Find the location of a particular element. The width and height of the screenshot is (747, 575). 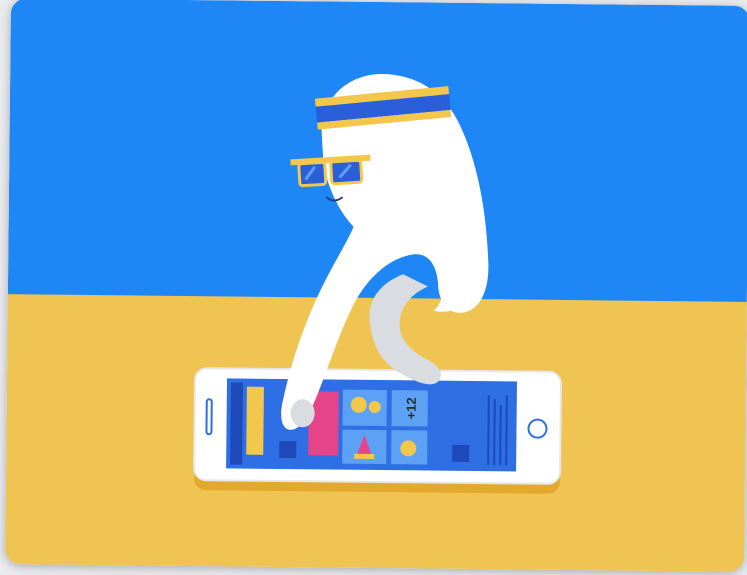

tile-navy-small-right is located at coordinates (461, 453).